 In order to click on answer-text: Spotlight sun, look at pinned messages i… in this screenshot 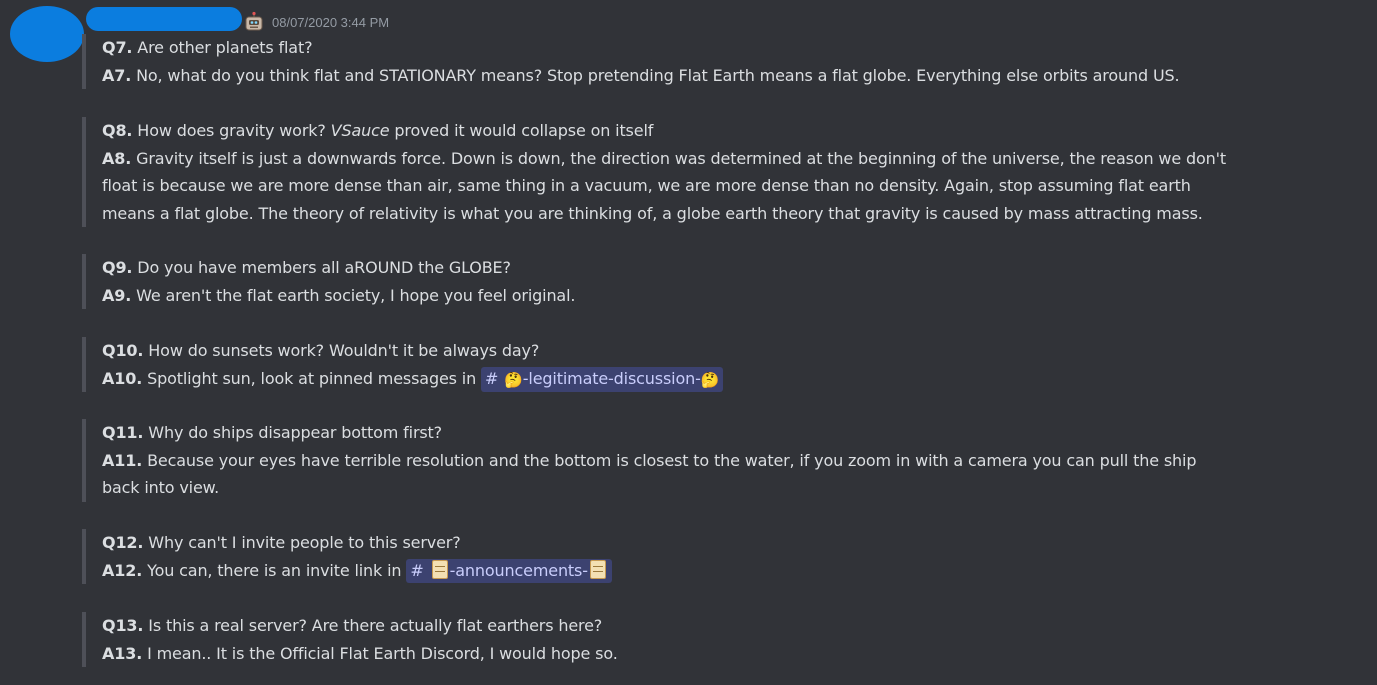, I will do `click(311, 378)`.